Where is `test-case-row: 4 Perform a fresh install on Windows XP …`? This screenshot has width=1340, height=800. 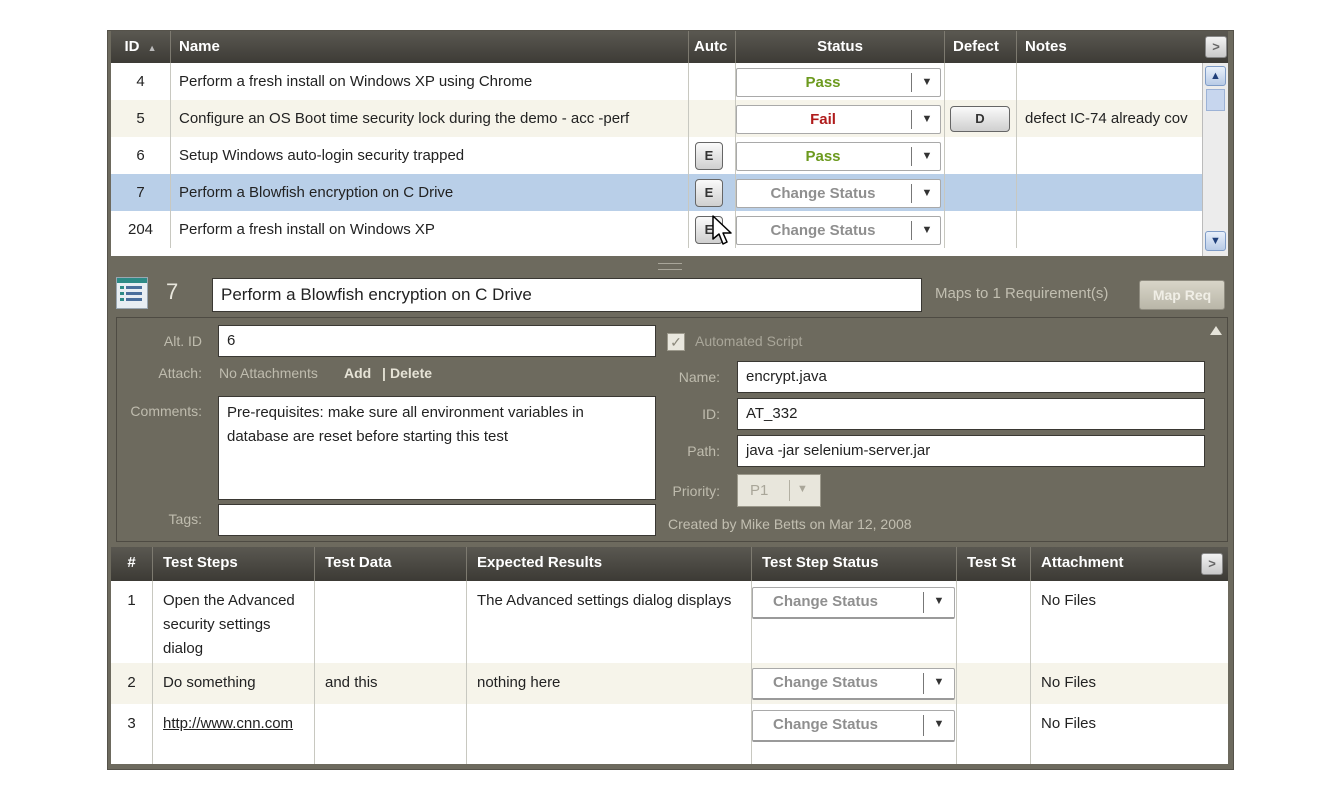 test-case-row: 4 Perform a fresh install on Windows XP … is located at coordinates (656, 81).